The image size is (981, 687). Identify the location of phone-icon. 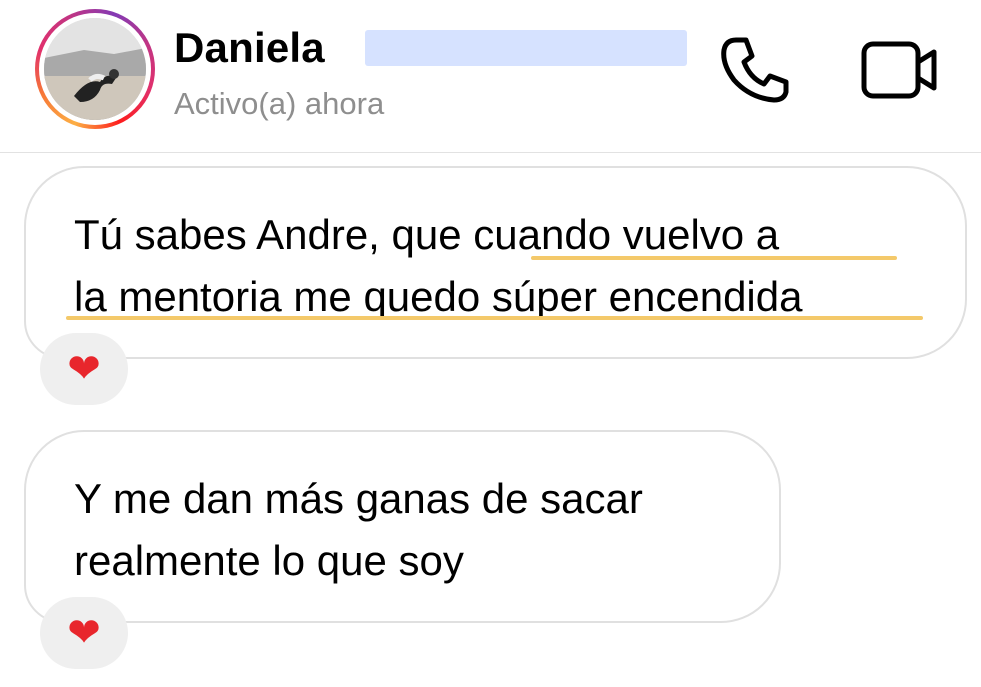
(755, 70).